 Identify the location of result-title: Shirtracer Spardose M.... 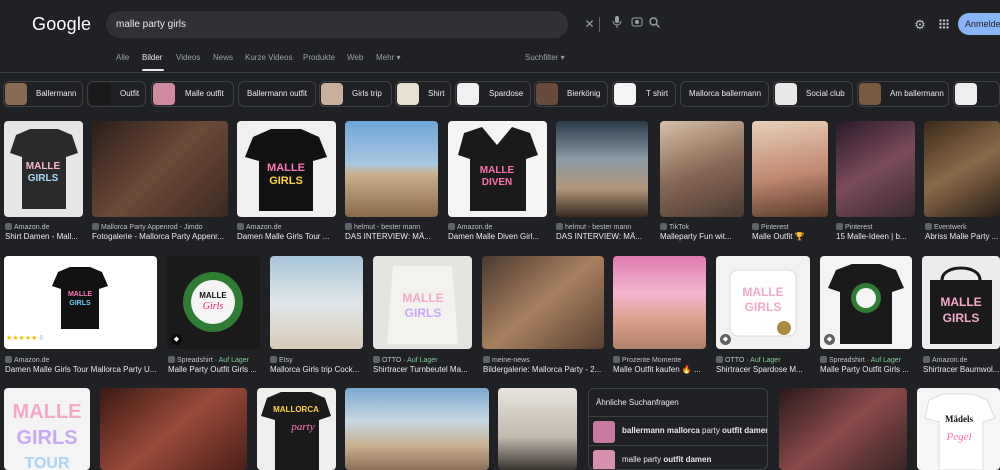
(763, 369).